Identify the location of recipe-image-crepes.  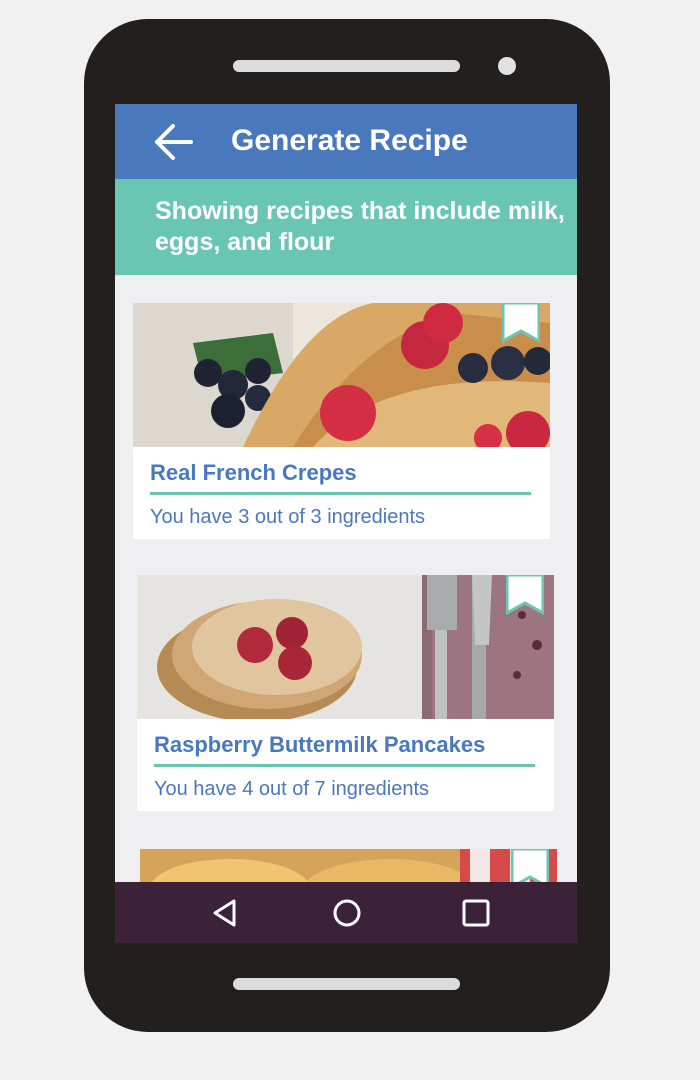
(341, 375).